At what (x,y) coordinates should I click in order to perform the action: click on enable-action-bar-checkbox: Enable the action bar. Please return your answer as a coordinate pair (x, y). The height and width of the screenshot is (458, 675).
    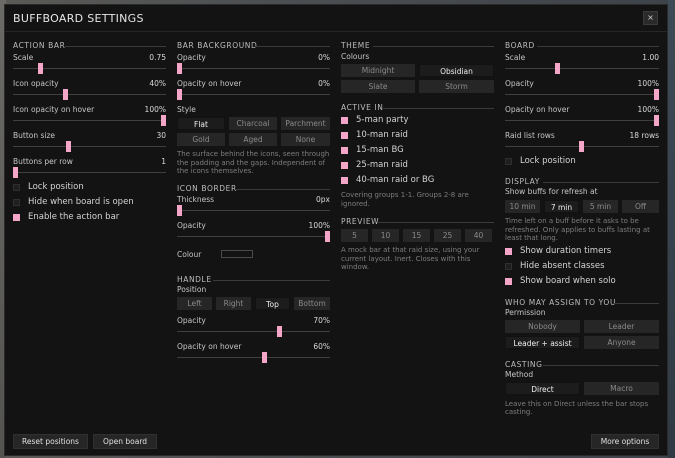
    Looking at the image, I should click on (89, 219).